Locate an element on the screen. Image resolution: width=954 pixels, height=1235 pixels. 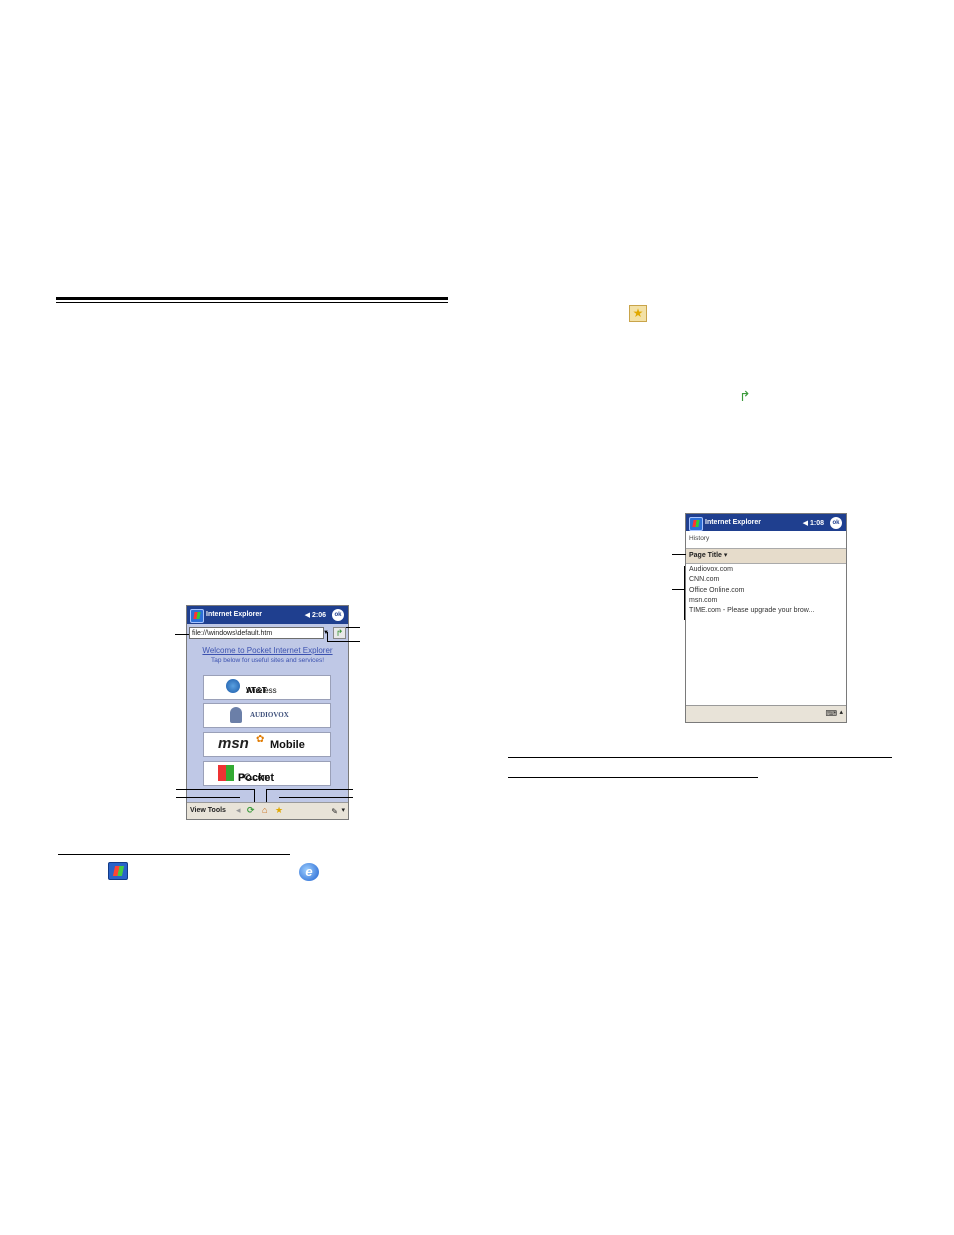
tap-hint: Tap below for useful sites and services! is located at coordinates (267, 660).